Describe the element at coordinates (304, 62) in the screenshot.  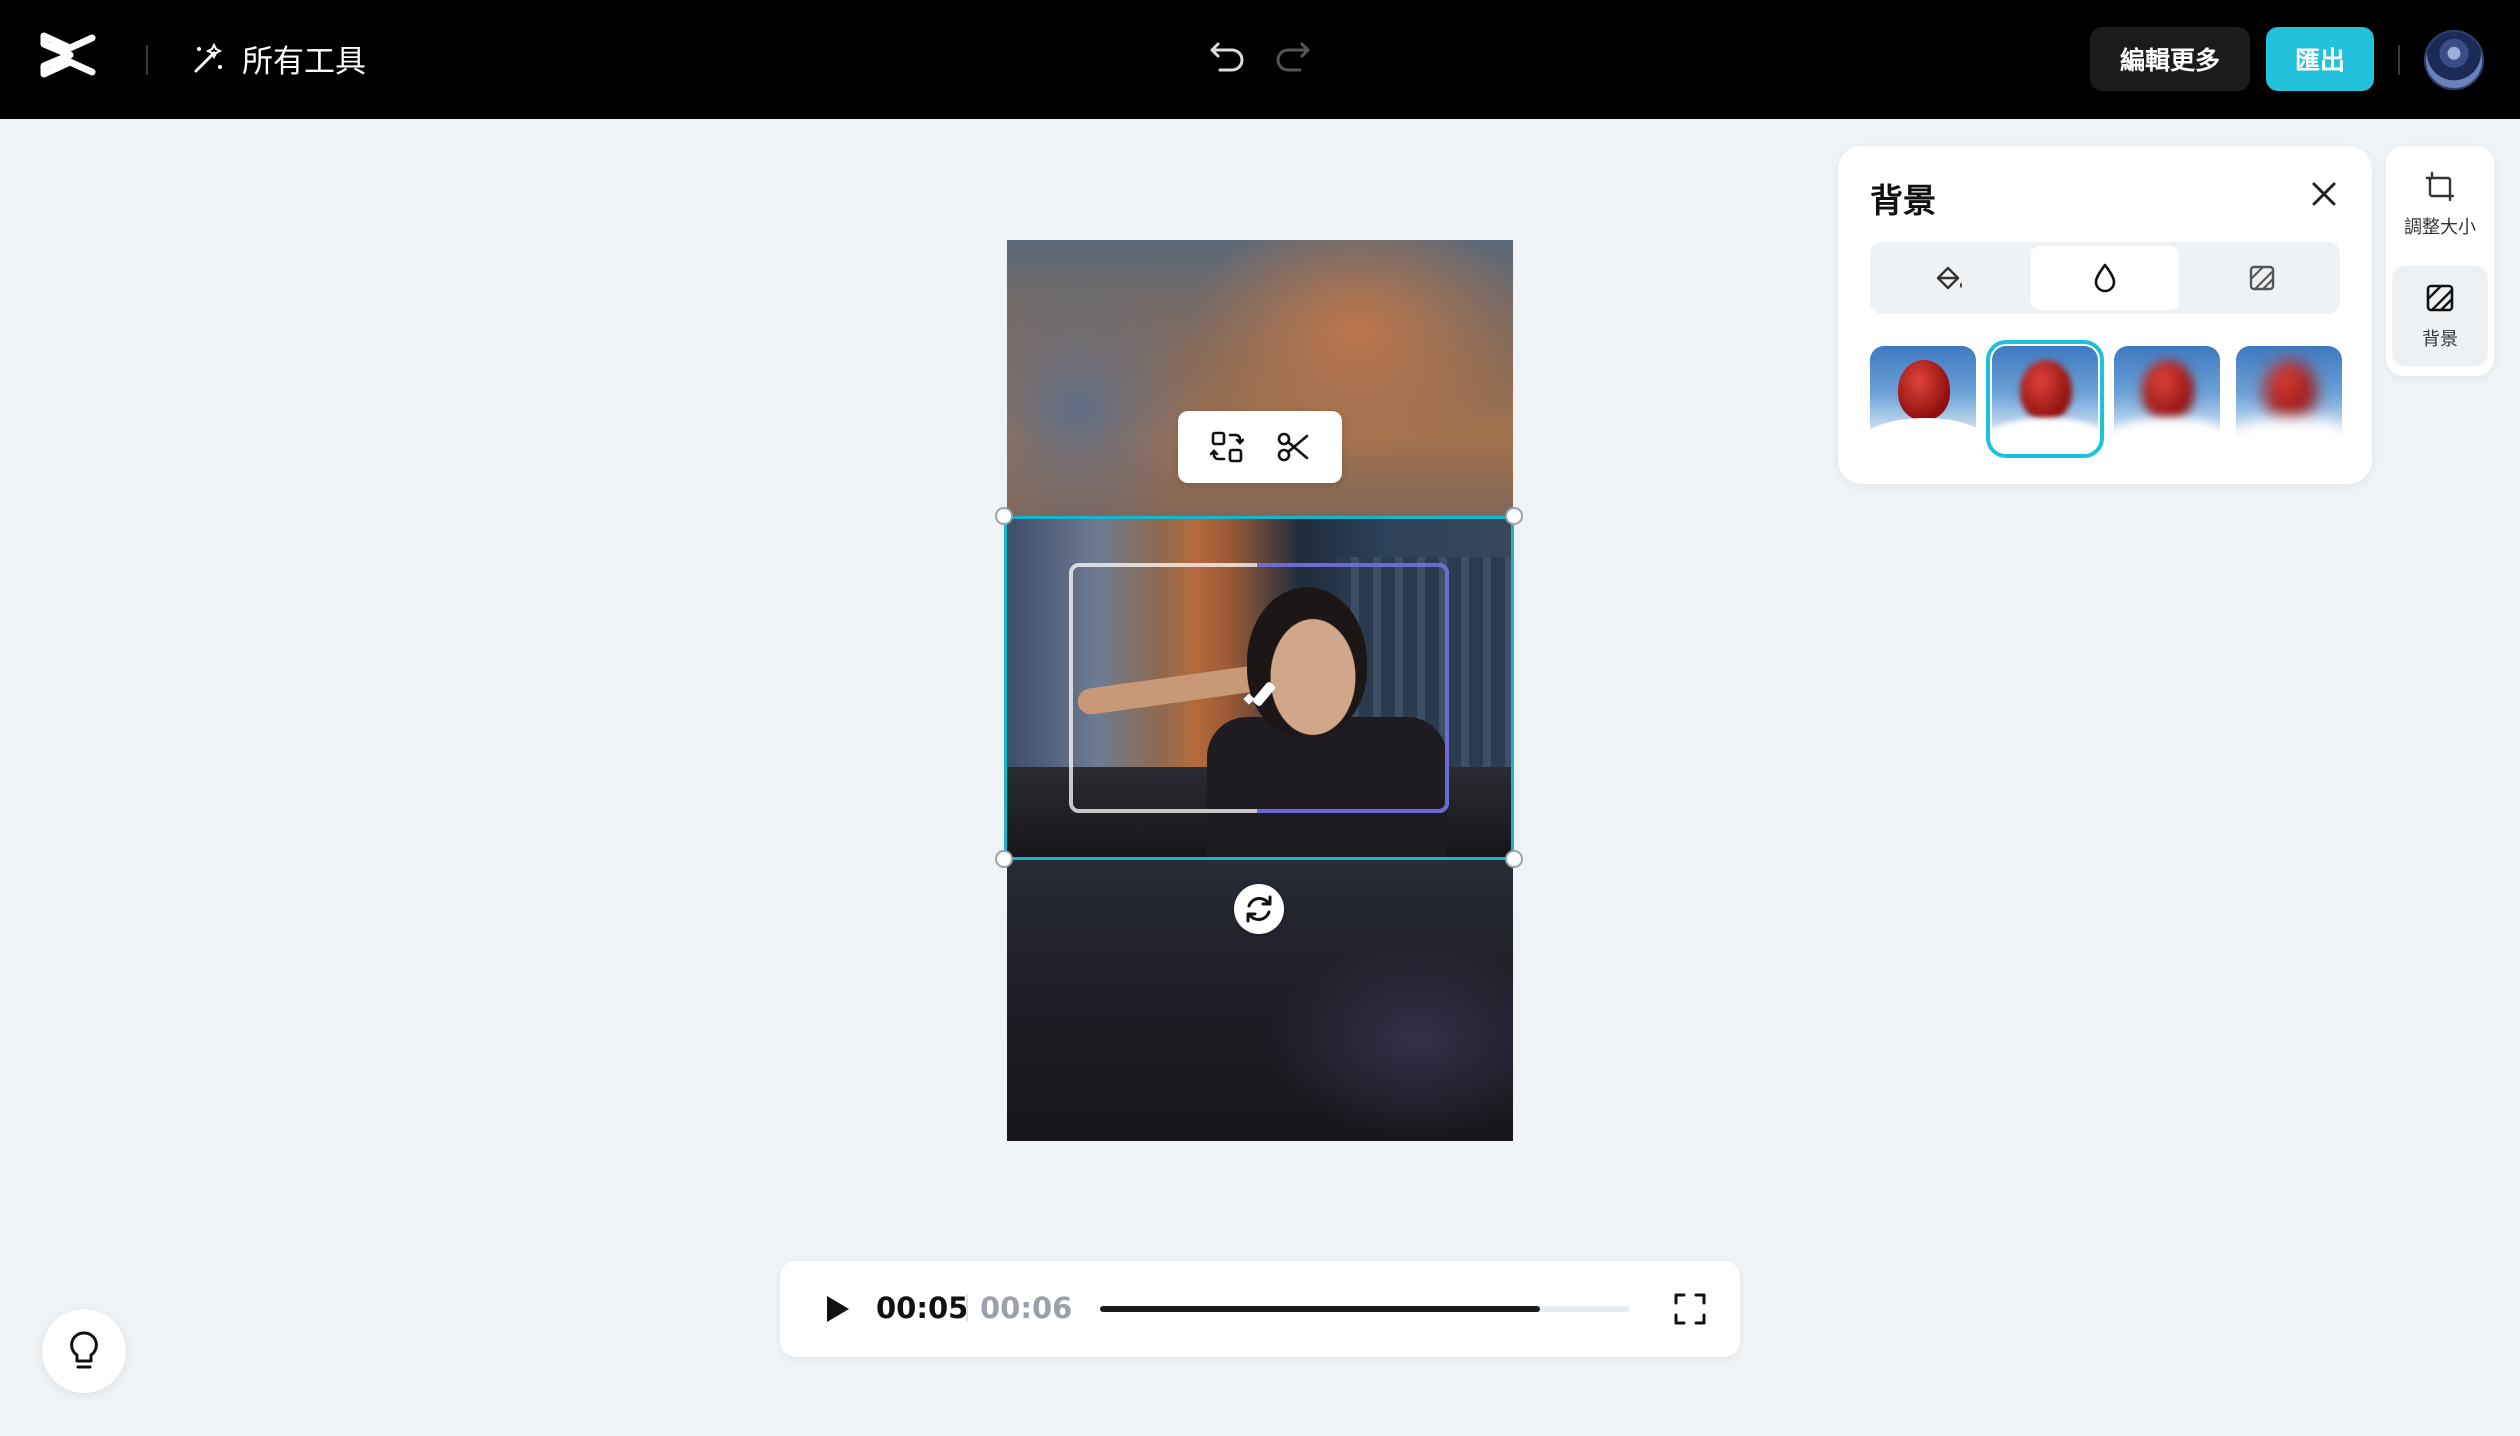
I see `all-tools-label: 所有工具` at that location.